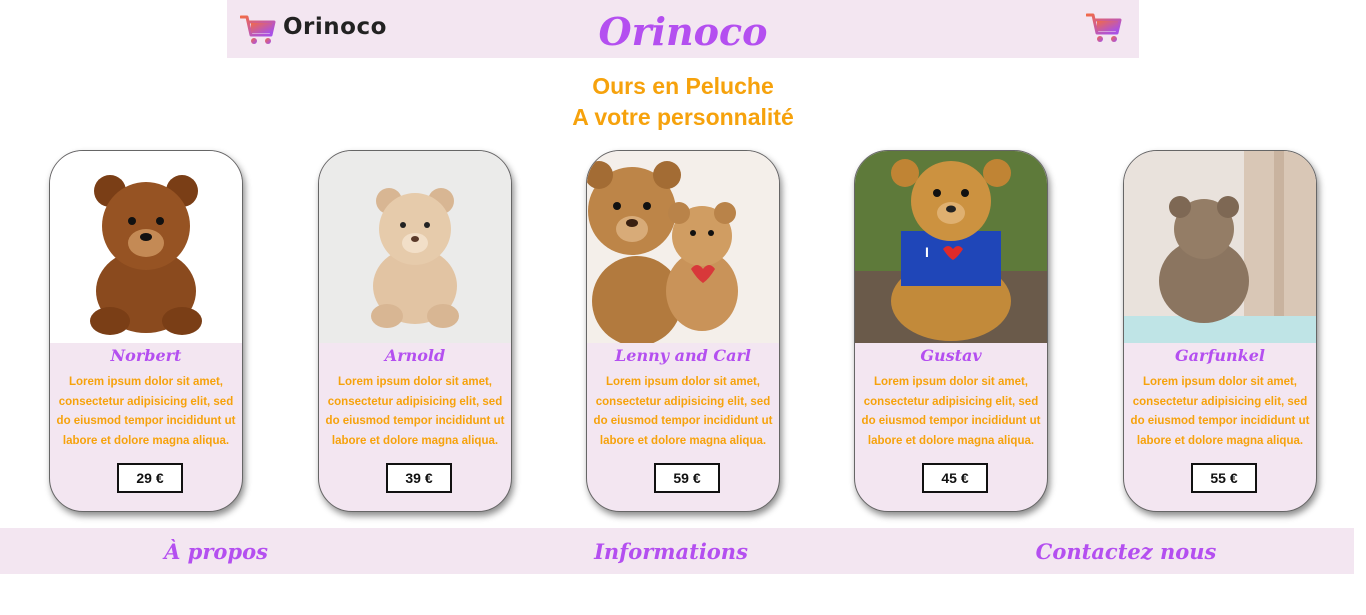 The width and height of the screenshot is (1366, 615). I want to click on product-image: I, so click(951, 247).